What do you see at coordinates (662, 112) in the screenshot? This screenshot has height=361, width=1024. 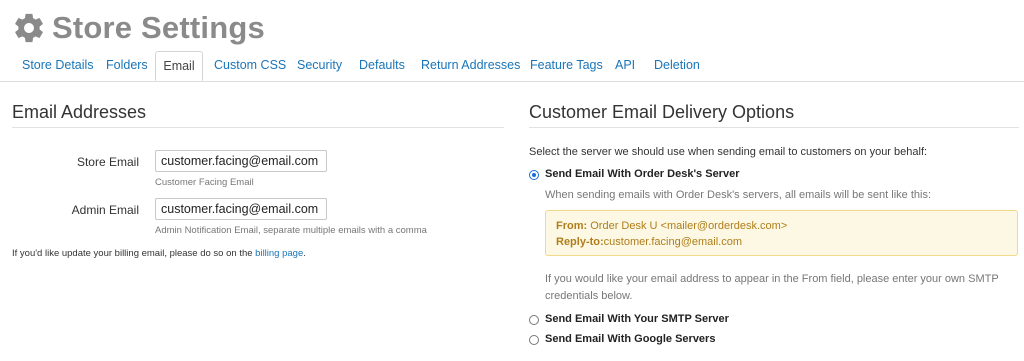 I see `delivery-options-heading: Customer Email Delivery Options` at bounding box center [662, 112].